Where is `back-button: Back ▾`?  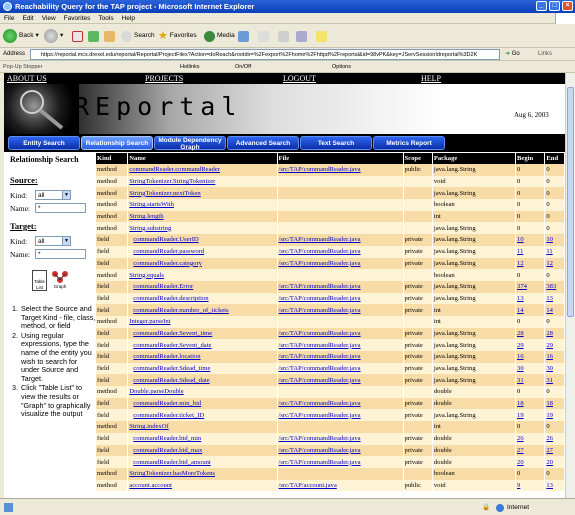 back-button: Back ▾ is located at coordinates (21, 36).